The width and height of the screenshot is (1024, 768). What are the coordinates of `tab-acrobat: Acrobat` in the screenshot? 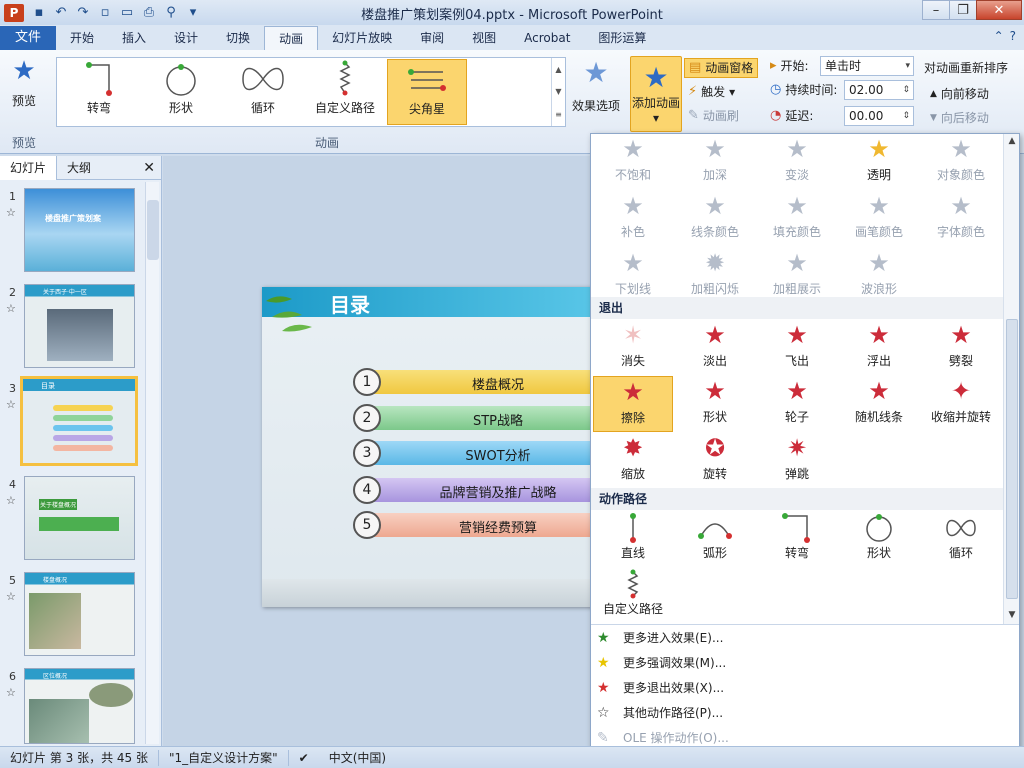 It's located at (547, 38).